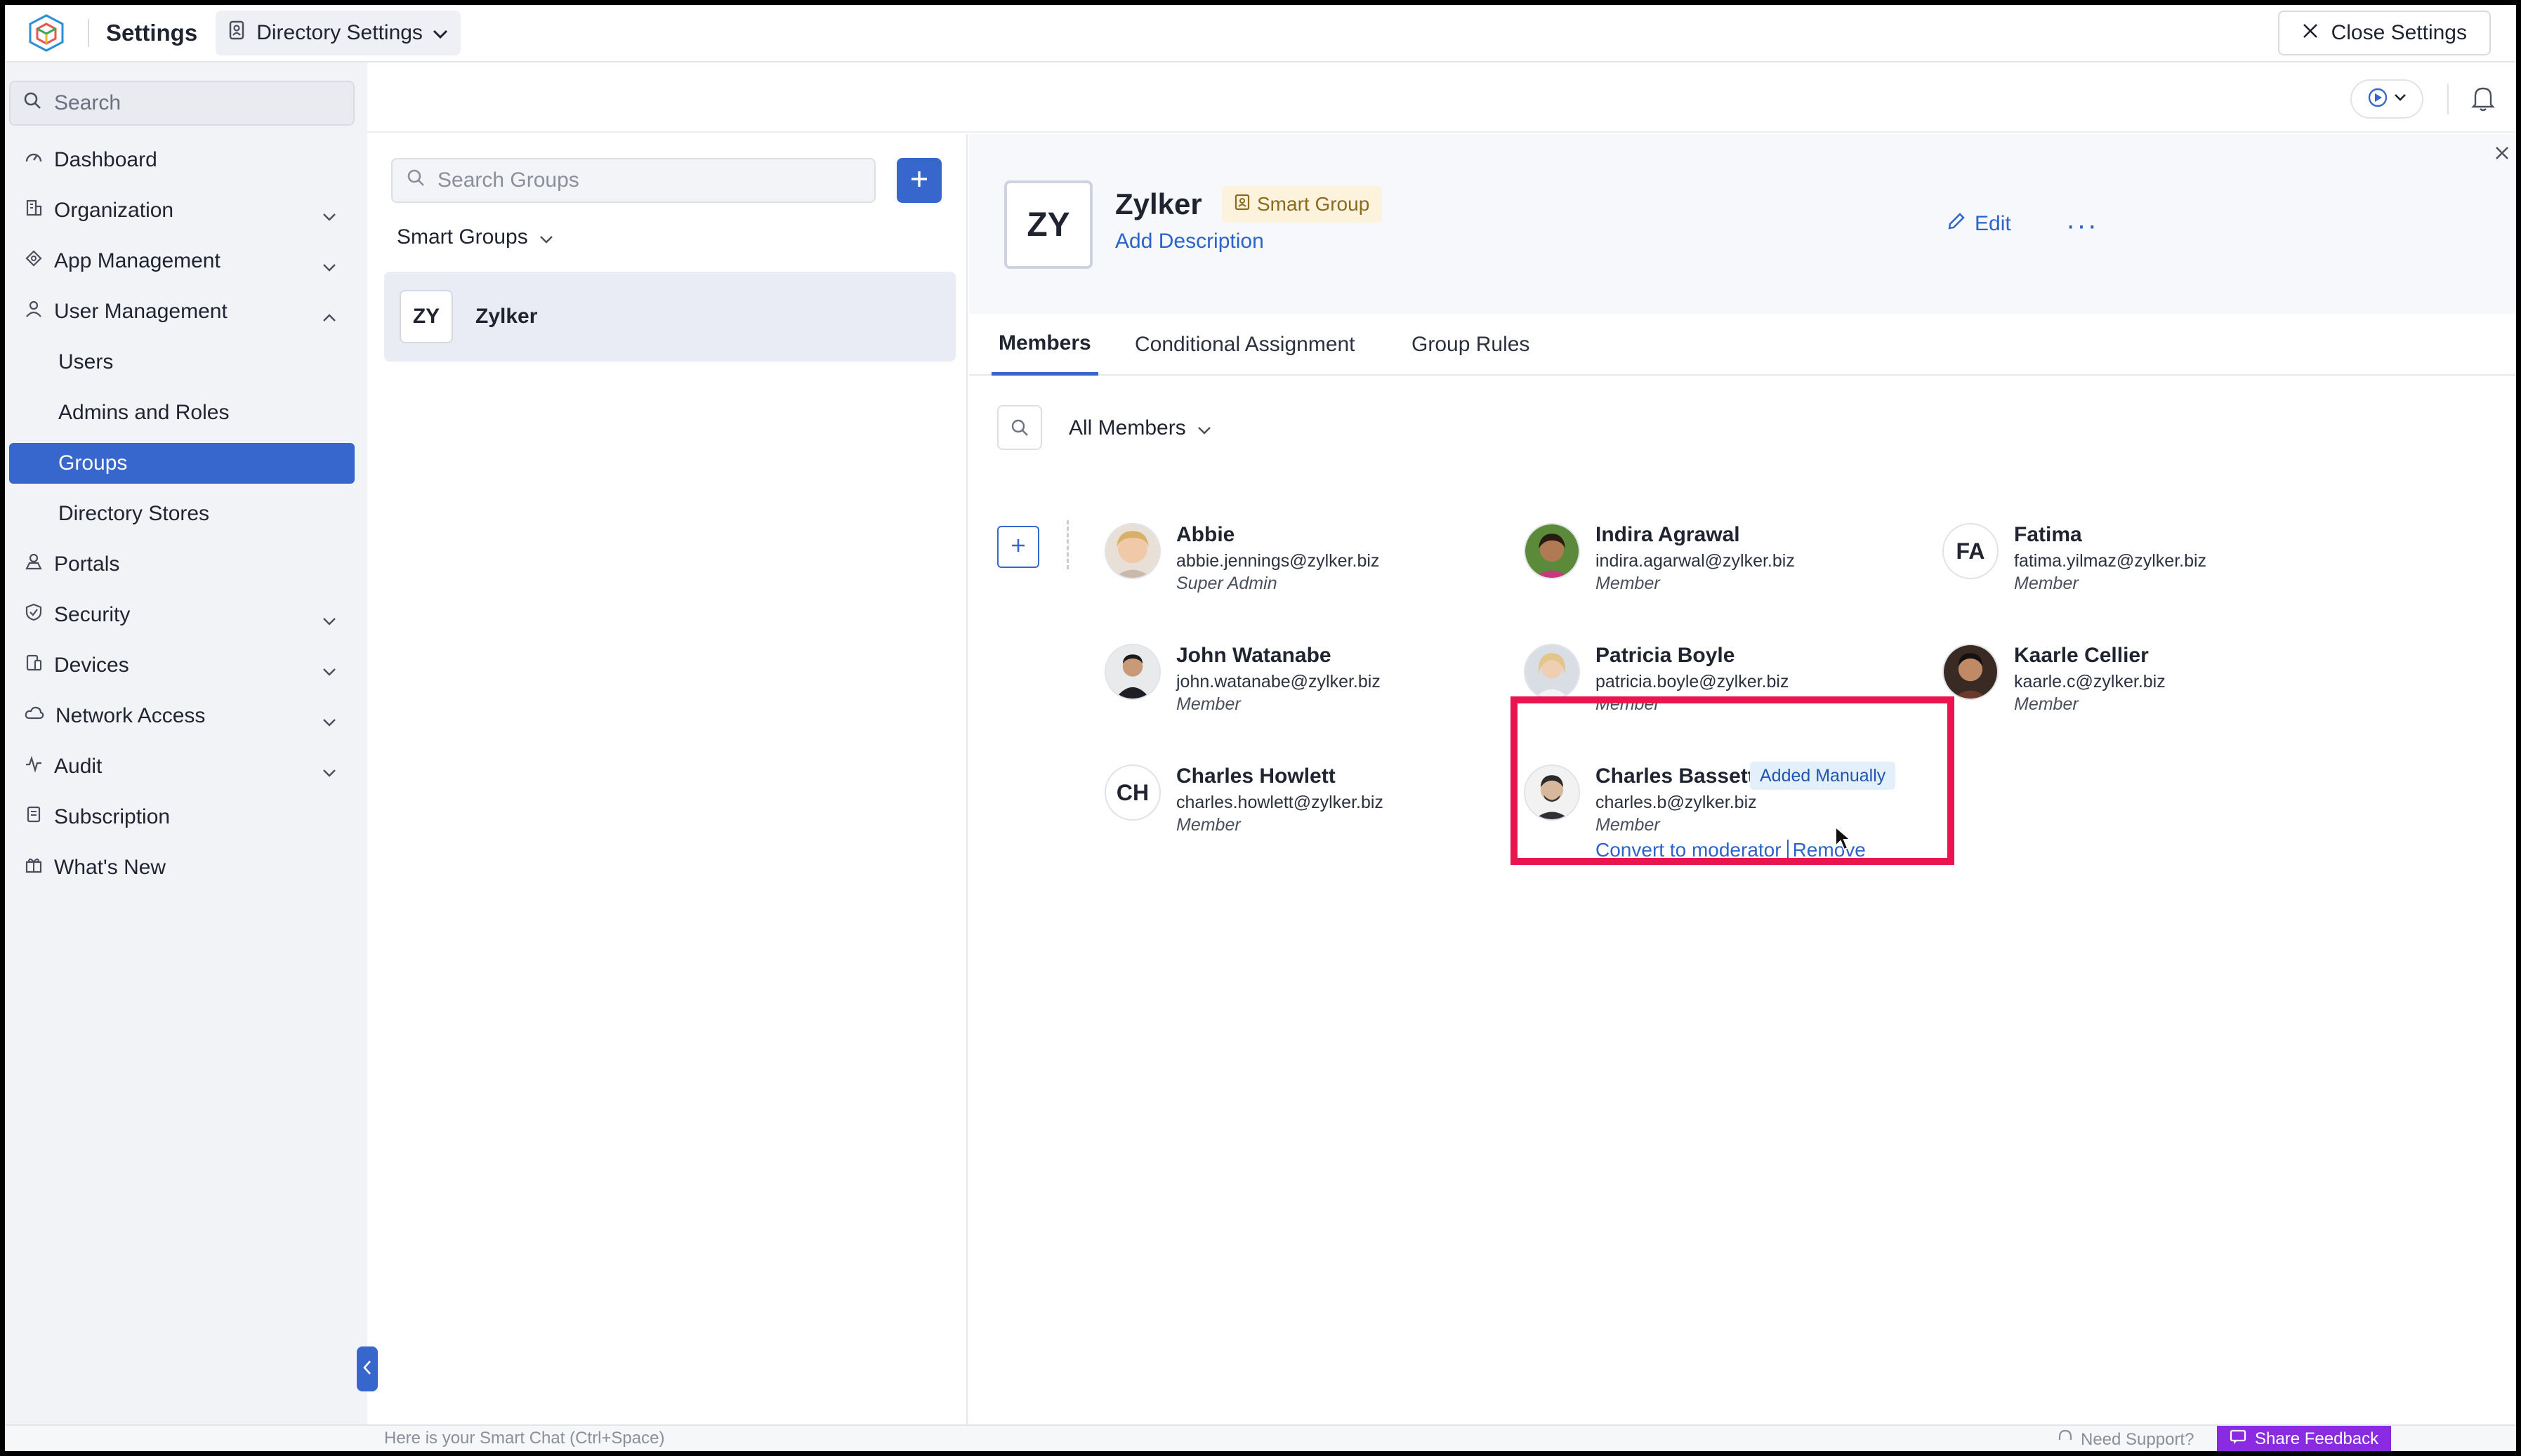 This screenshot has height=1456, width=2521. Describe the element at coordinates (1242, 204) in the screenshot. I see `smart-group-icon` at that location.